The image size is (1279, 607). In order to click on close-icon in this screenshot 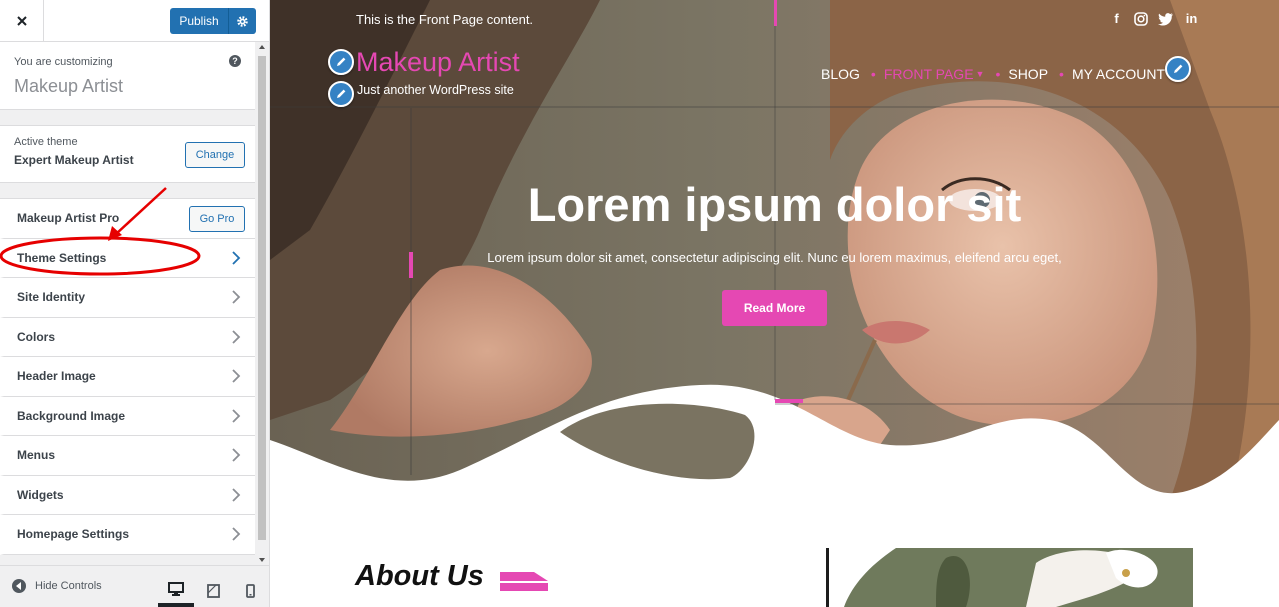, I will do `click(21, 20)`.